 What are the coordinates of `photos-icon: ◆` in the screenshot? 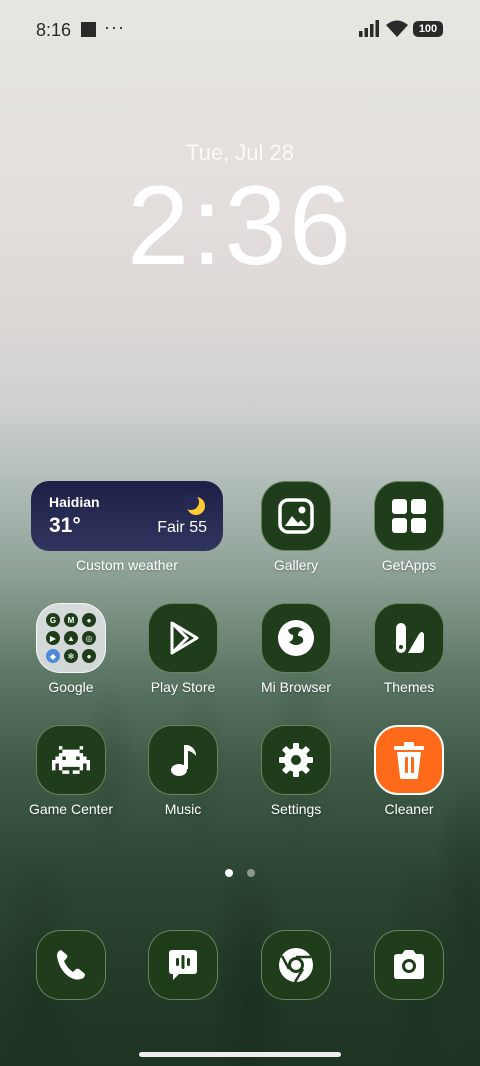 It's located at (53, 656).